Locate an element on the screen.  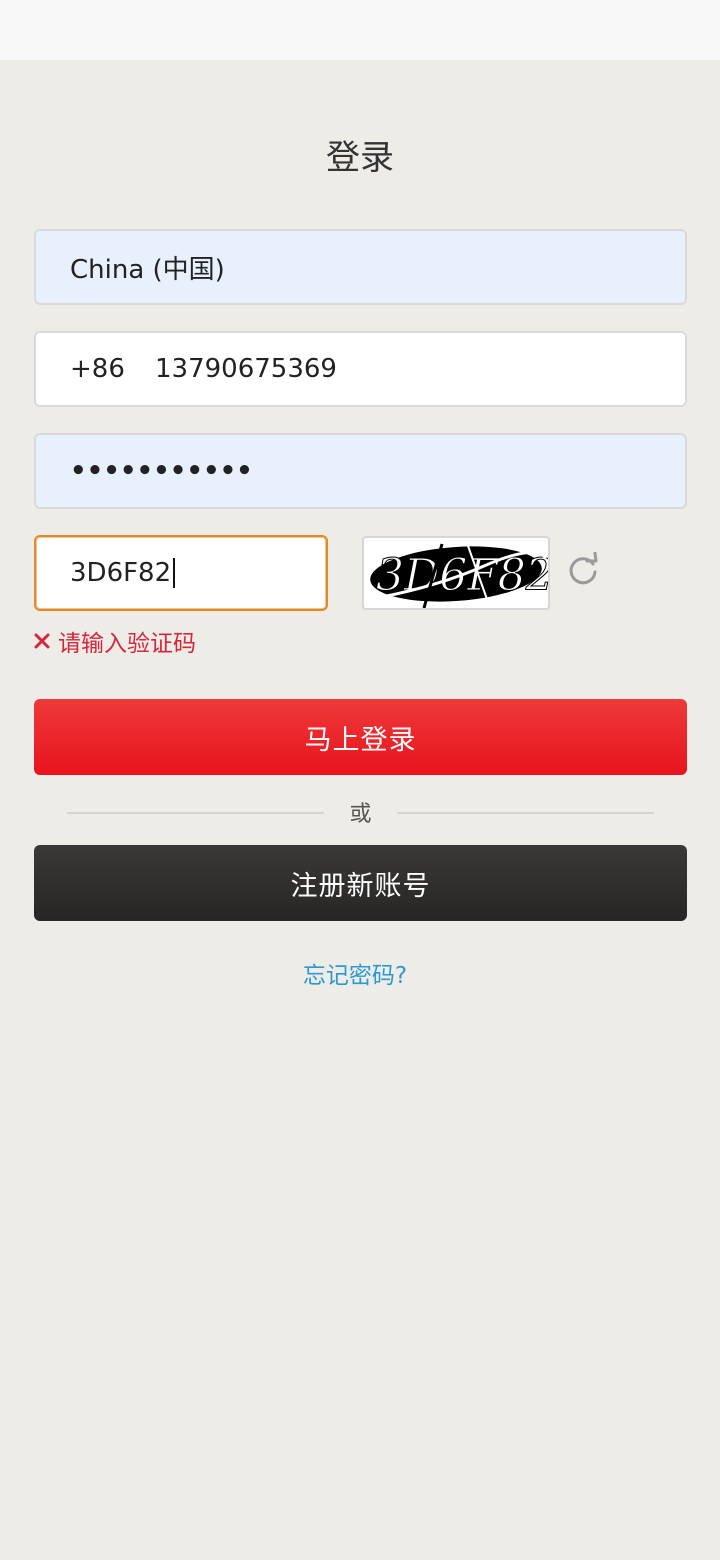
refresh-icon is located at coordinates (583, 568).